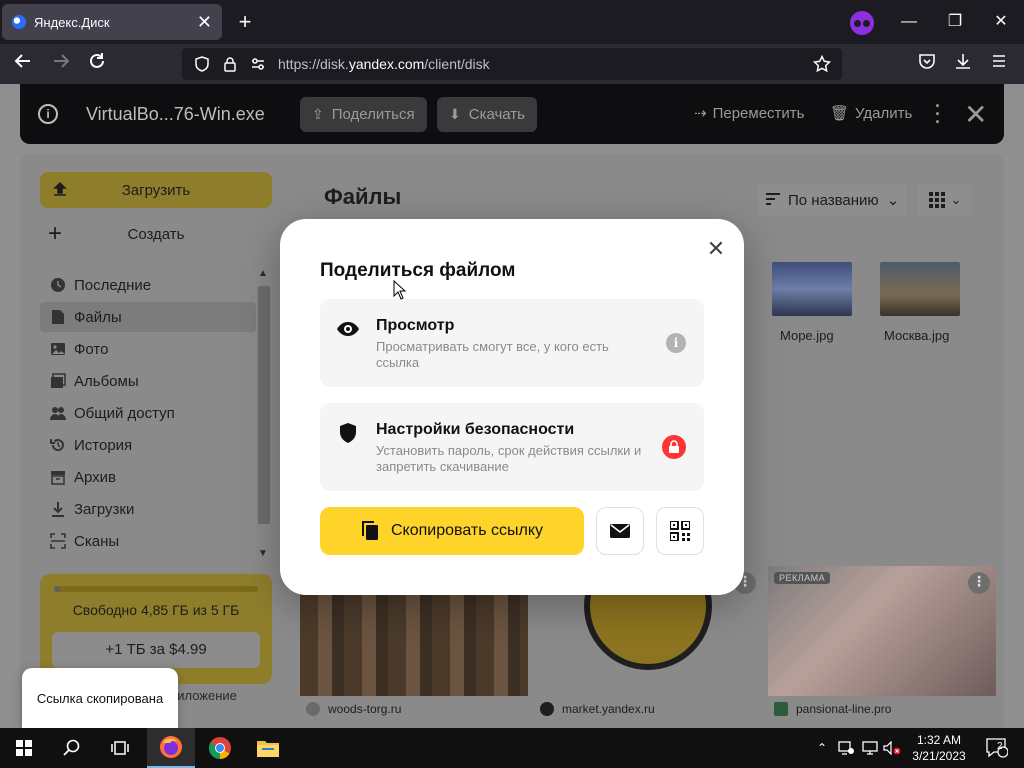 The image size is (1024, 768). I want to click on taskbar-file-explorer, so click(268, 748).